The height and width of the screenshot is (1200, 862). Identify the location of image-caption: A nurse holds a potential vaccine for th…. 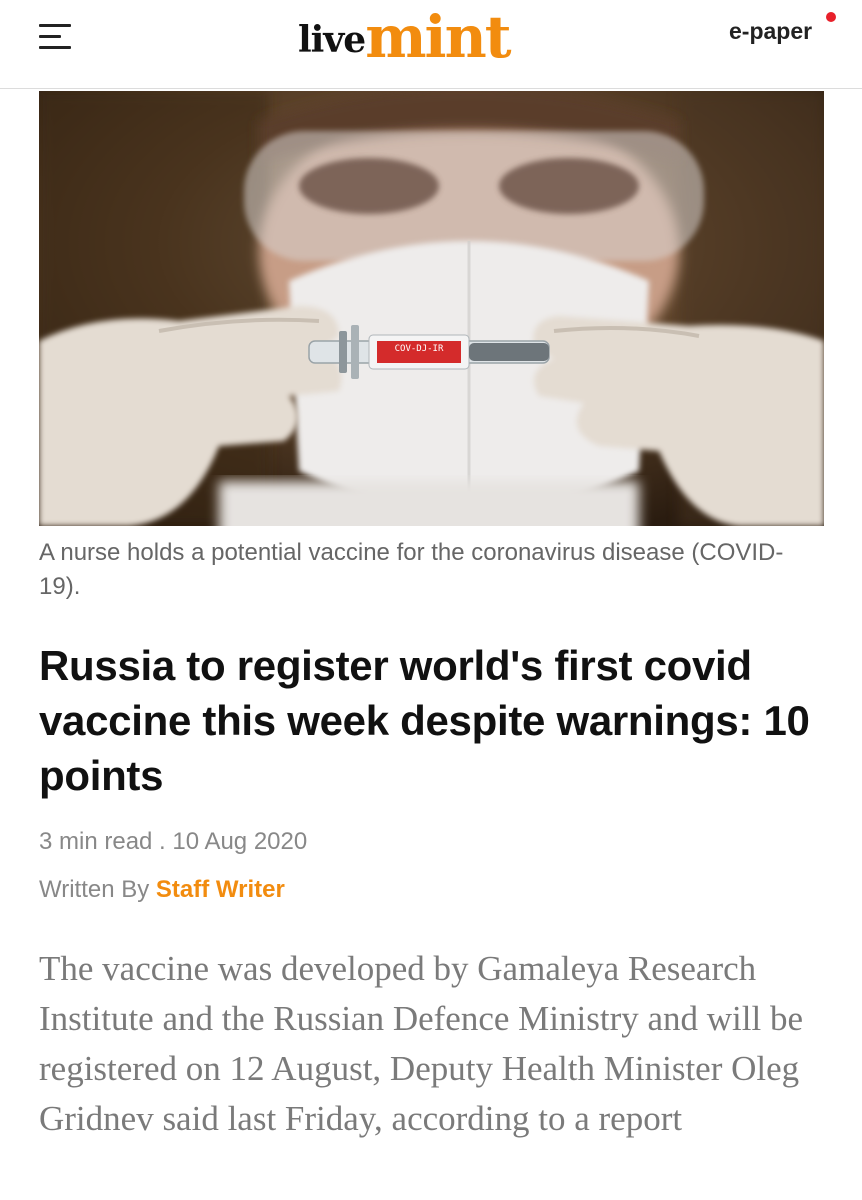
(411, 569).